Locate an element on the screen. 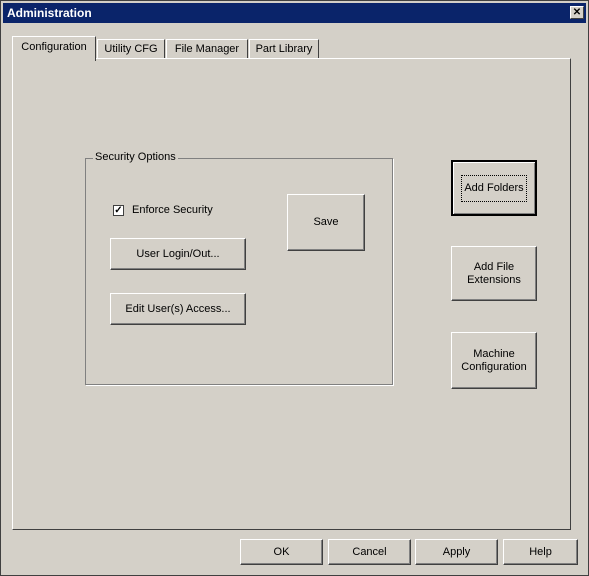 This screenshot has height=576, width=589. enforce-security-checkbox: ✓ is located at coordinates (118, 210).